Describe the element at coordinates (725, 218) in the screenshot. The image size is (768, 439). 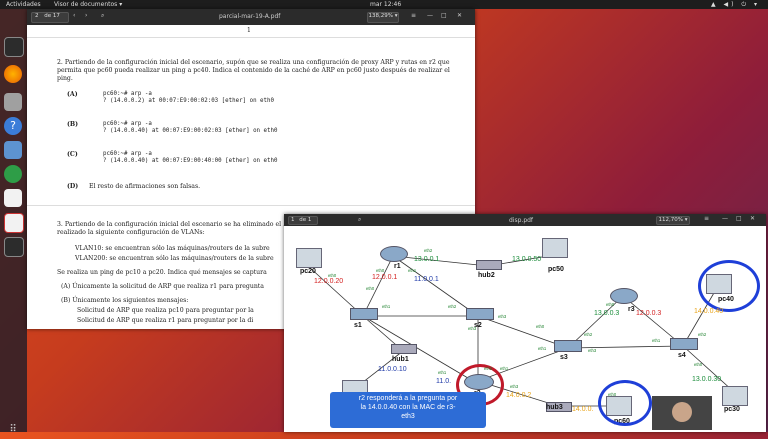
I see `minimize-icon-2: —` at that location.